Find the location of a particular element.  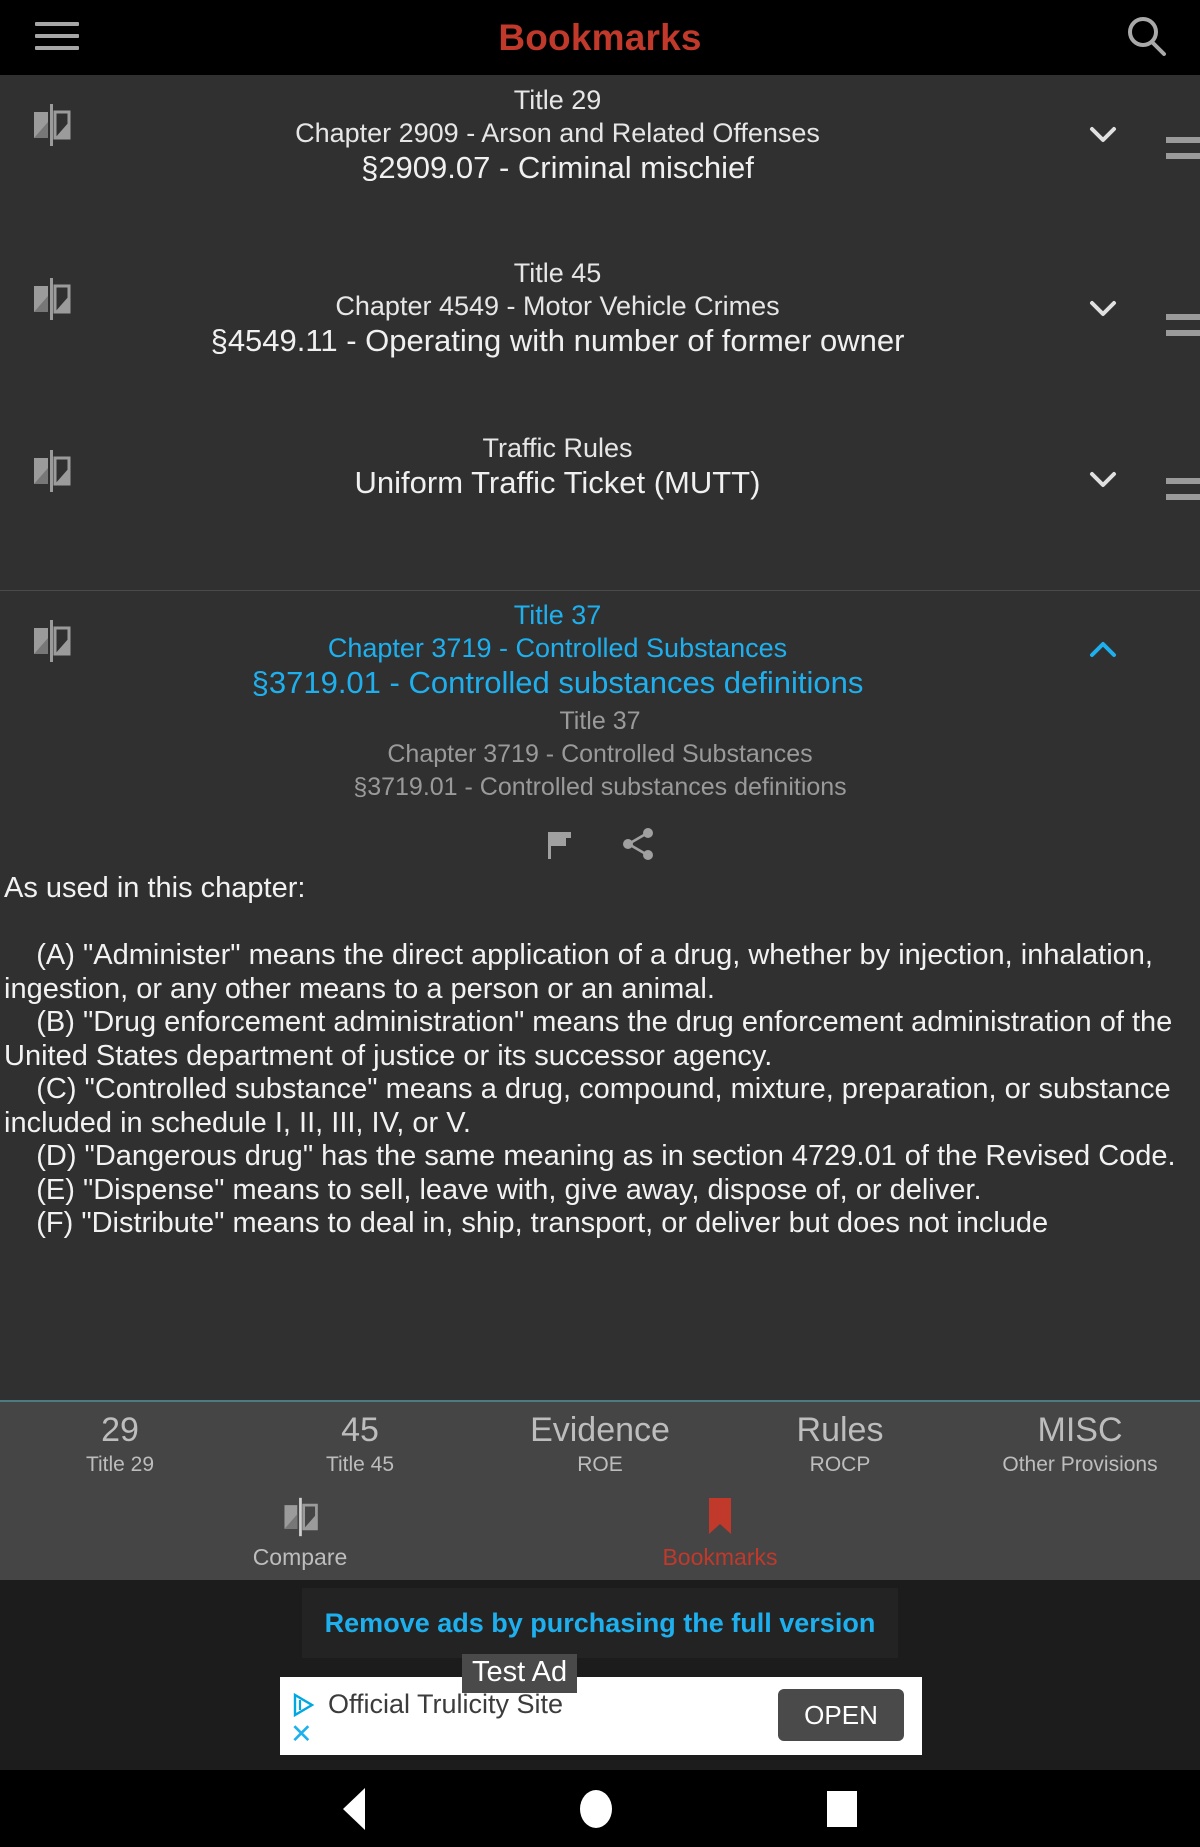

bookmark-title-line: Traffic Rules is located at coordinates (557, 448).